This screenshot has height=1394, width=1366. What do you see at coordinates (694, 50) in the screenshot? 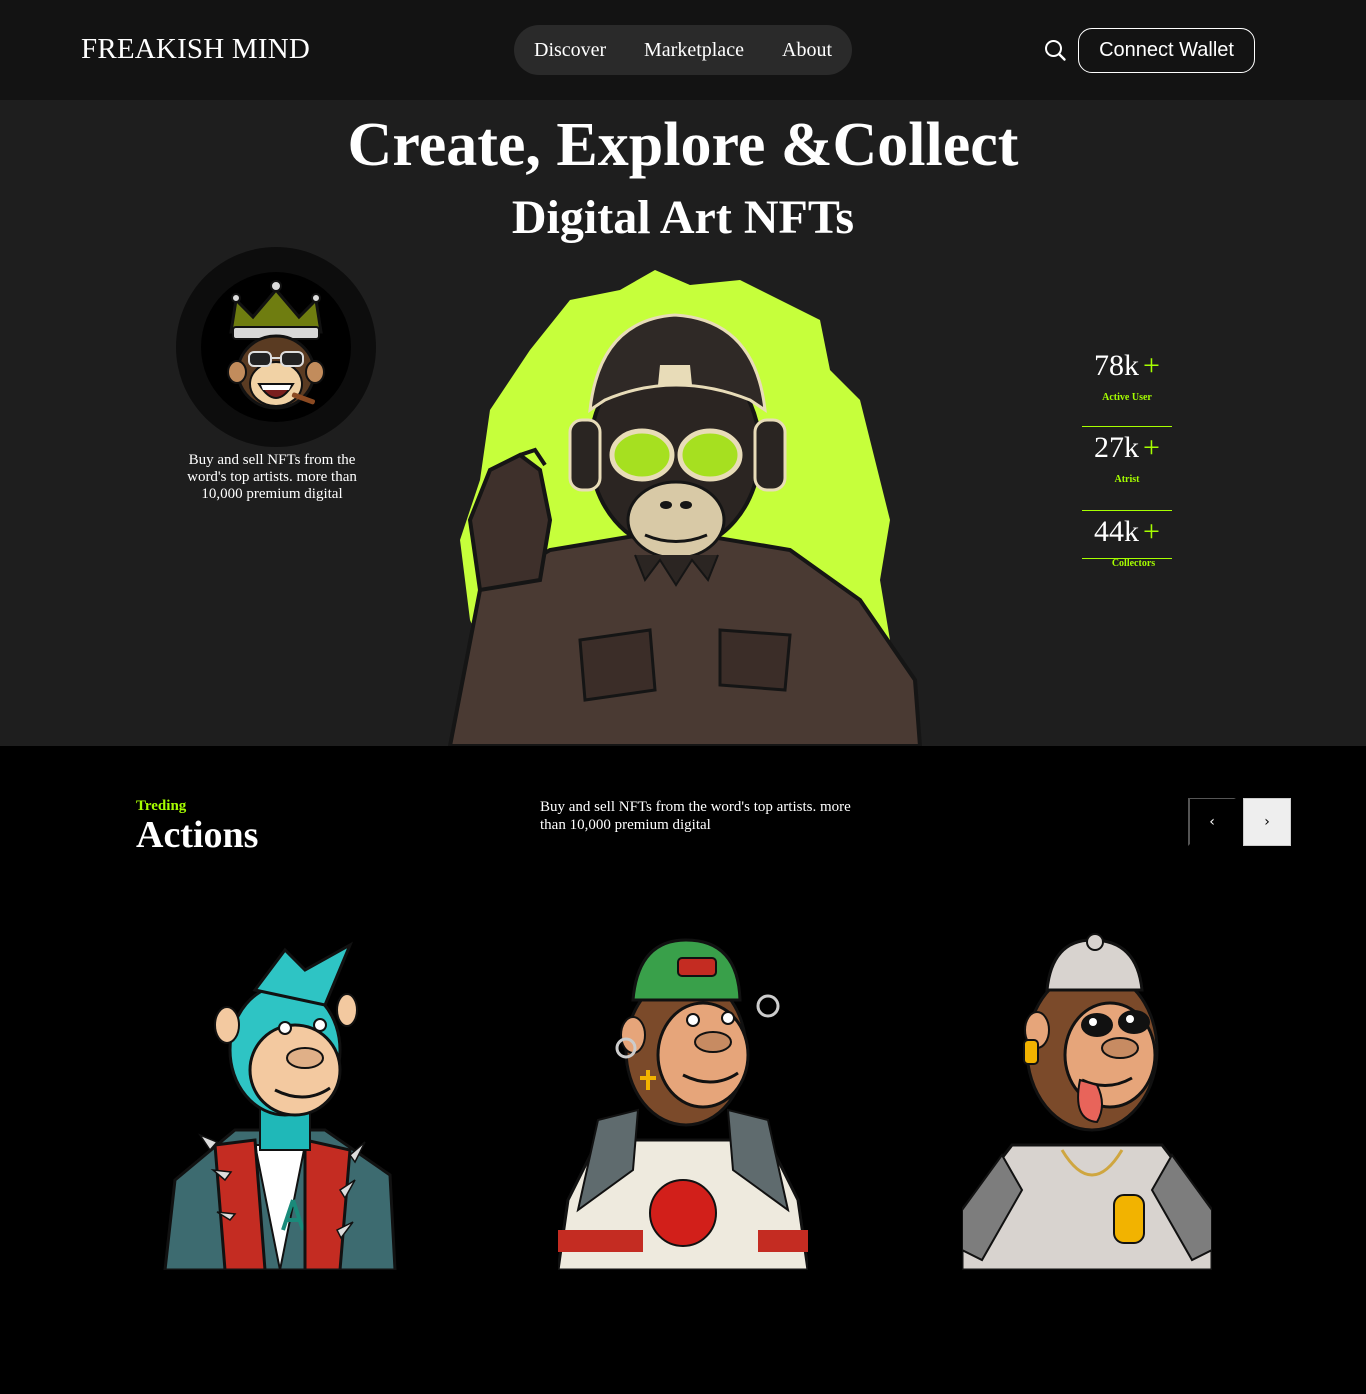
I see `nav-marketplace: Marketplace` at bounding box center [694, 50].